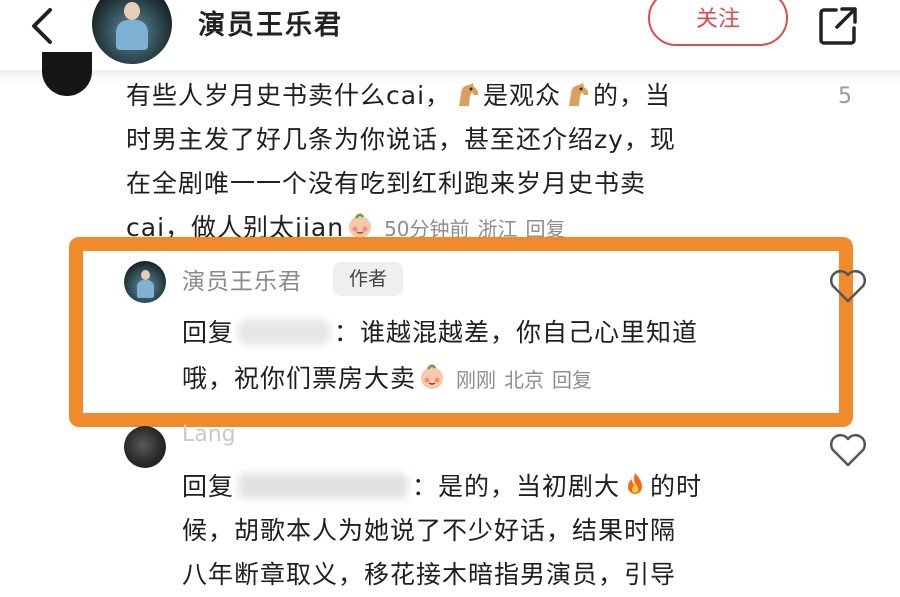  What do you see at coordinates (270, 25) in the screenshot?
I see `page-title: 演员王乐君` at bounding box center [270, 25].